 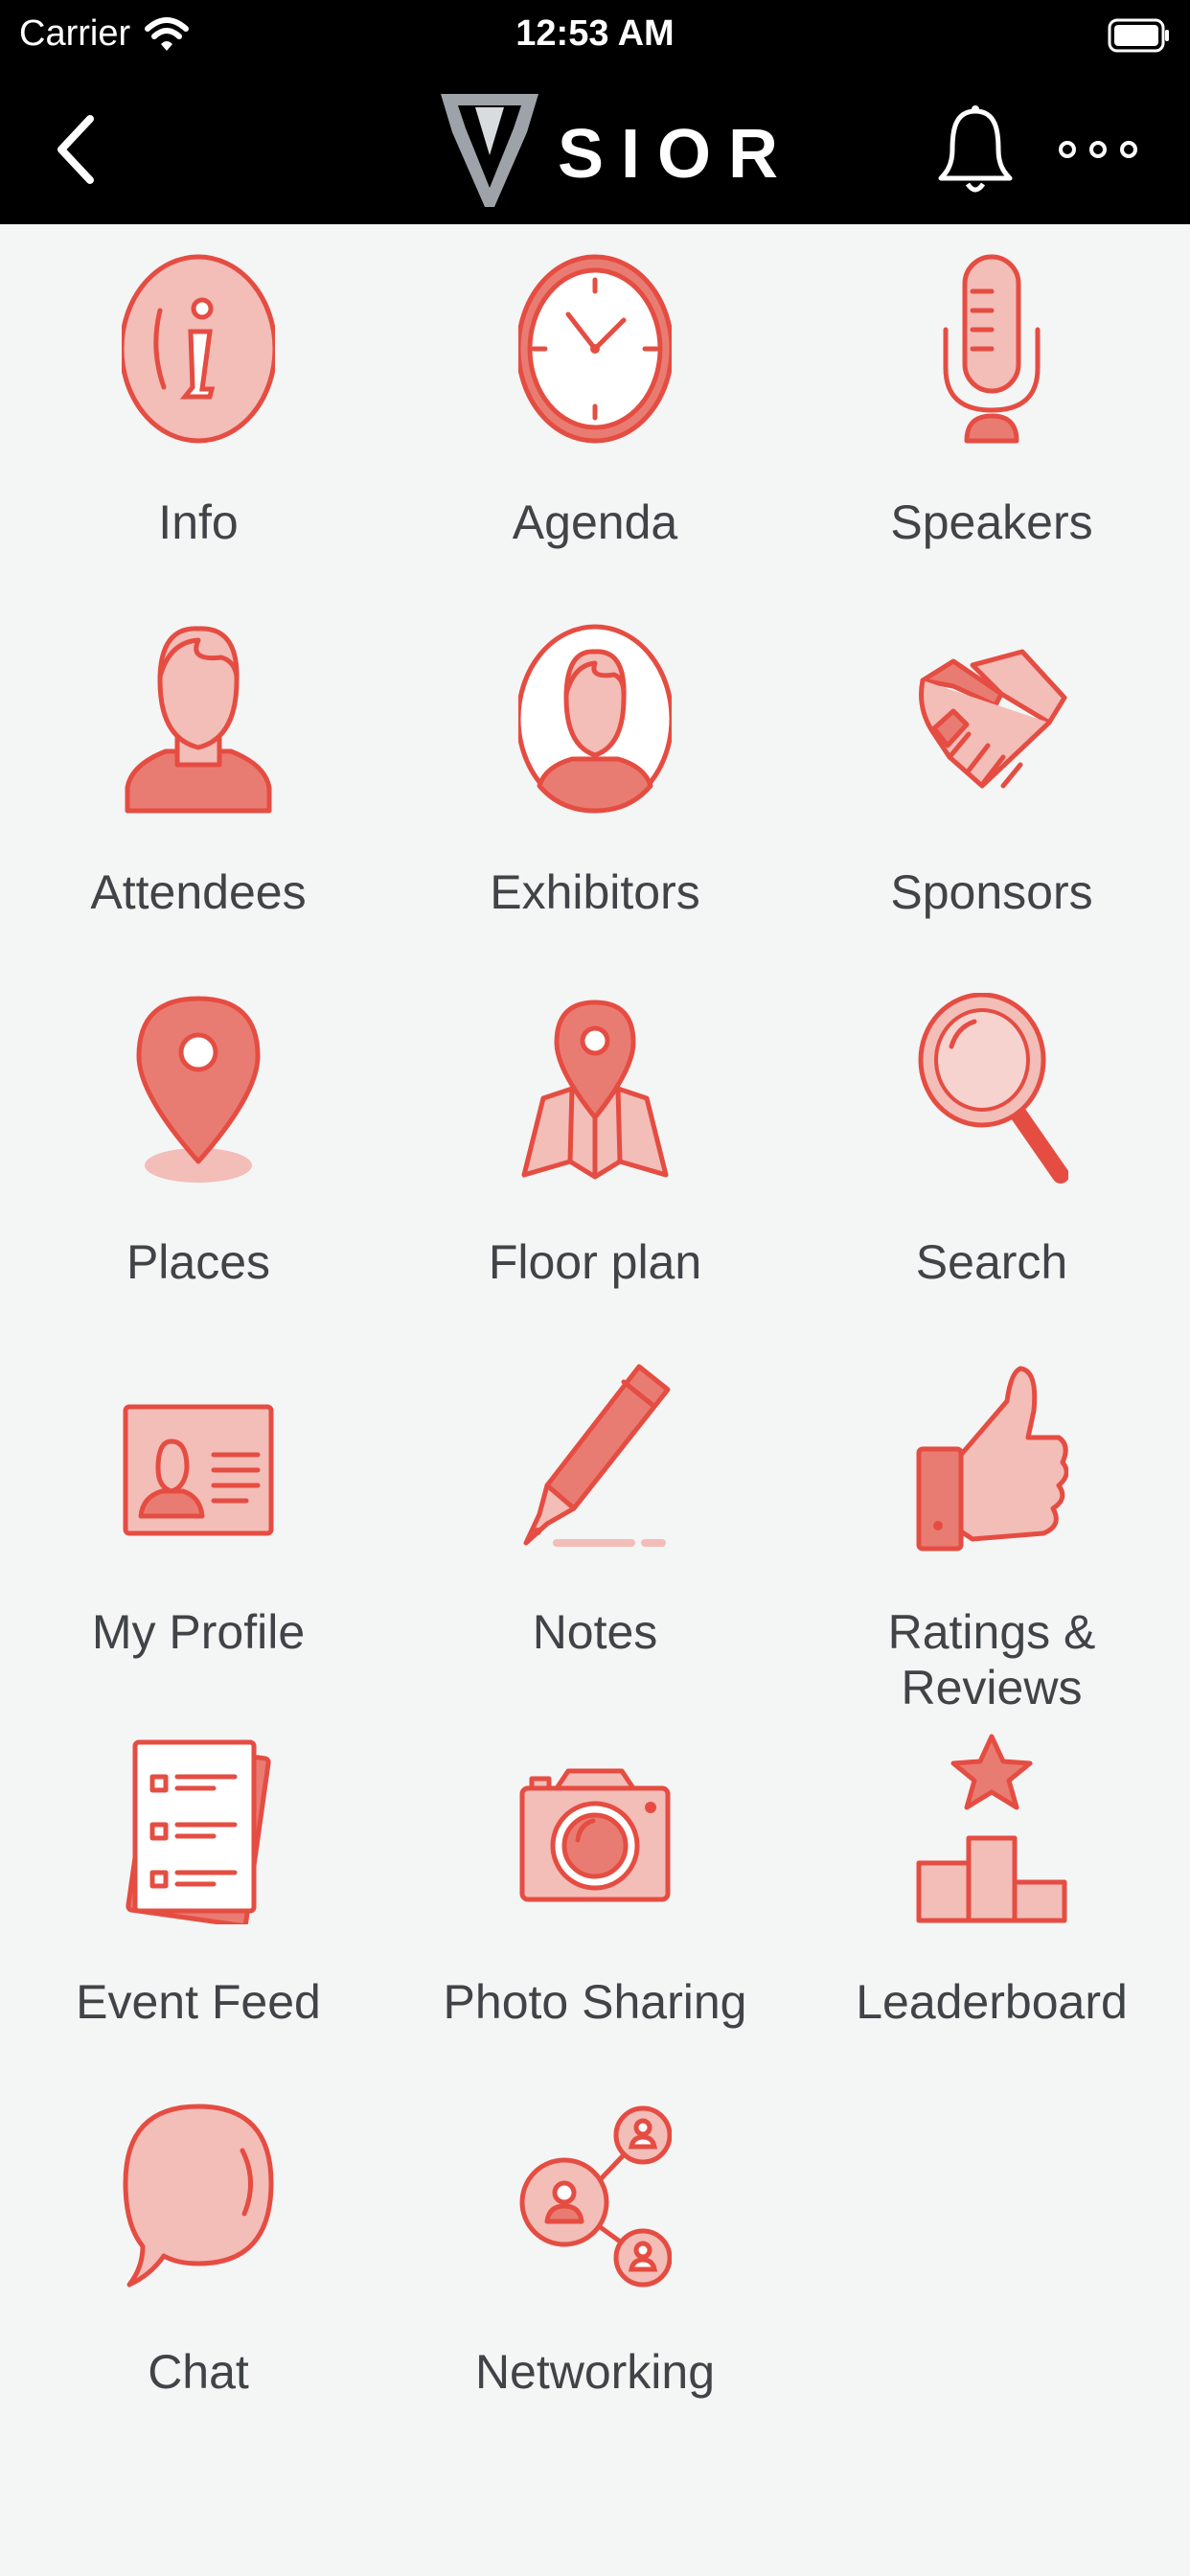 What do you see at coordinates (992, 2002) in the screenshot?
I see `tile-label: Leaderboard` at bounding box center [992, 2002].